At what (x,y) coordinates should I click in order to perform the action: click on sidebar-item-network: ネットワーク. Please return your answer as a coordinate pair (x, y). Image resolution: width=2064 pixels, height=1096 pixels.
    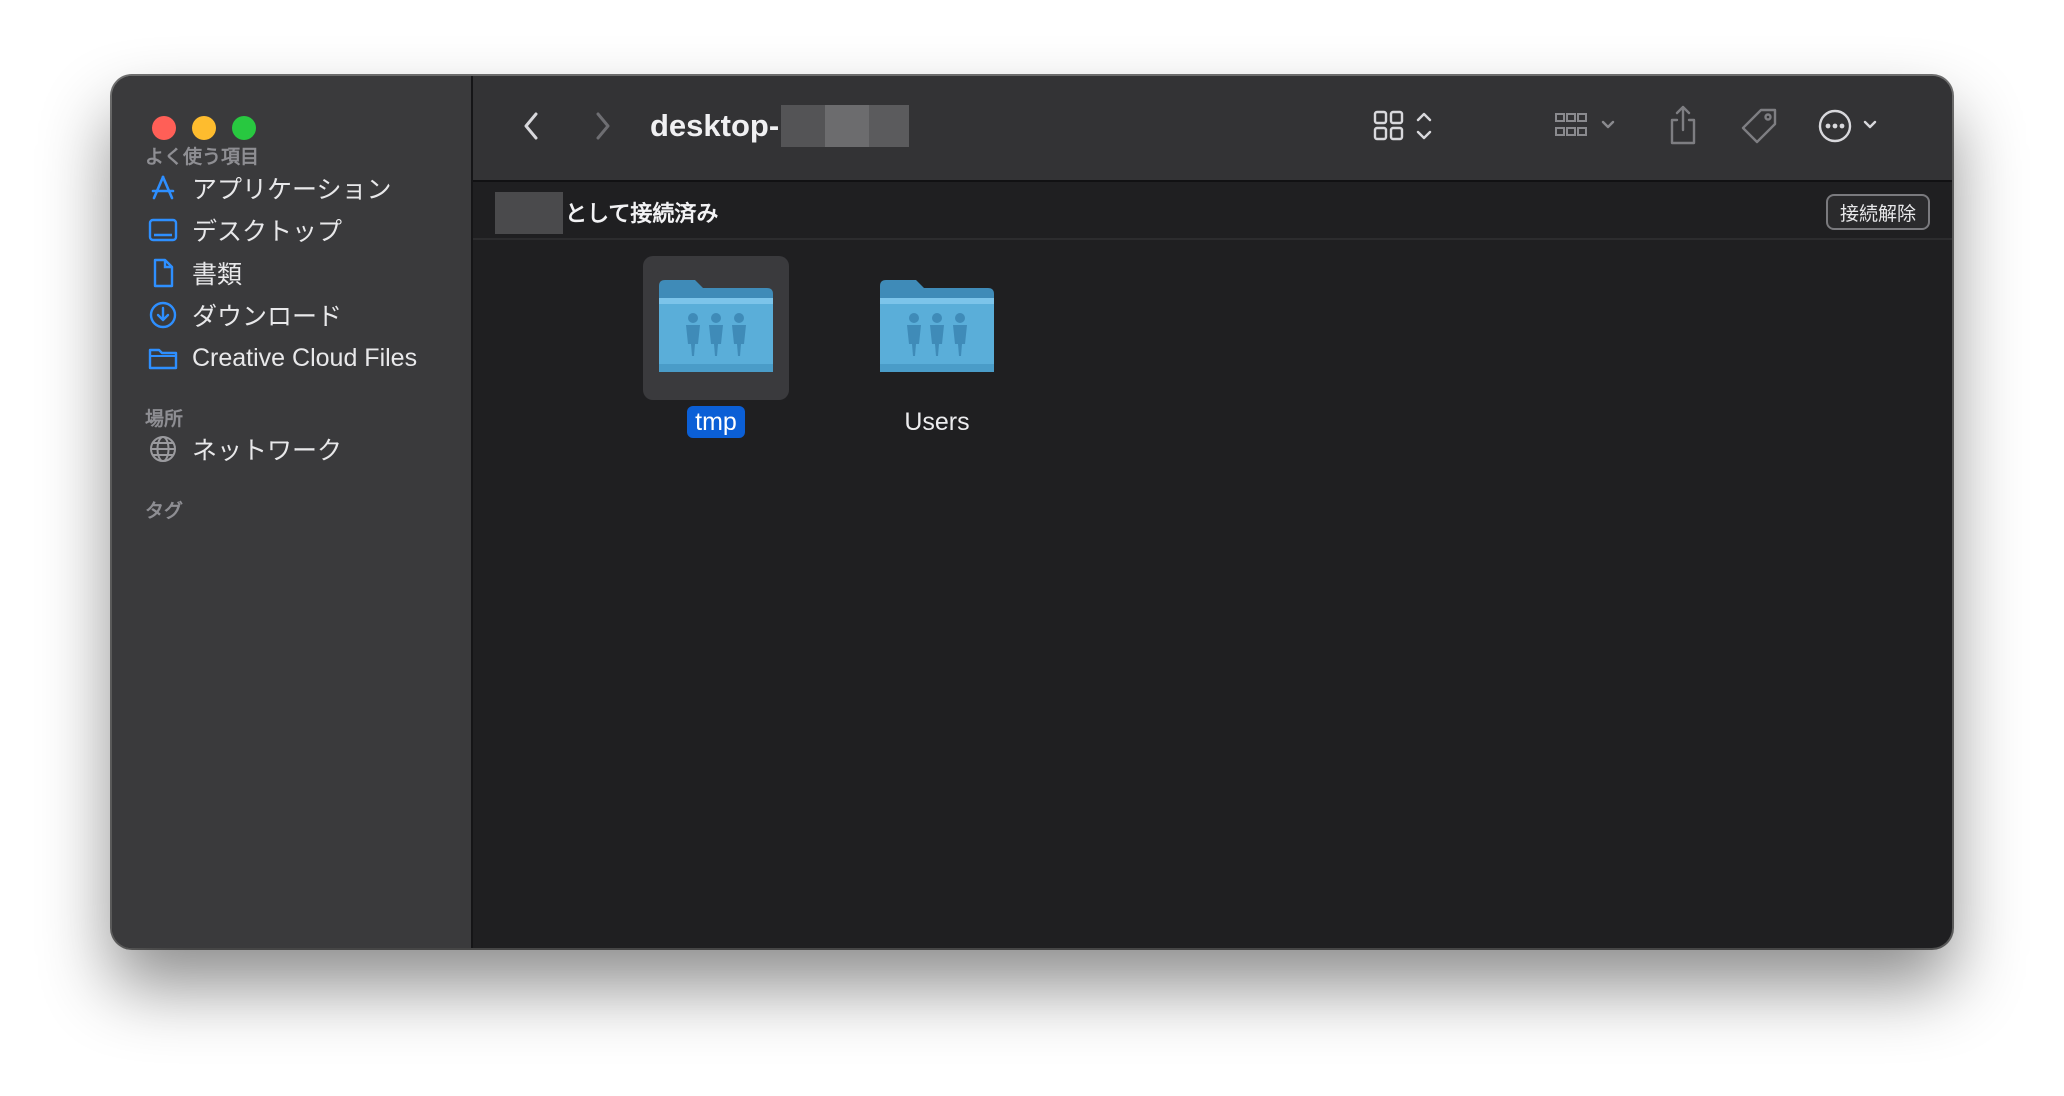
    Looking at the image, I should click on (291, 449).